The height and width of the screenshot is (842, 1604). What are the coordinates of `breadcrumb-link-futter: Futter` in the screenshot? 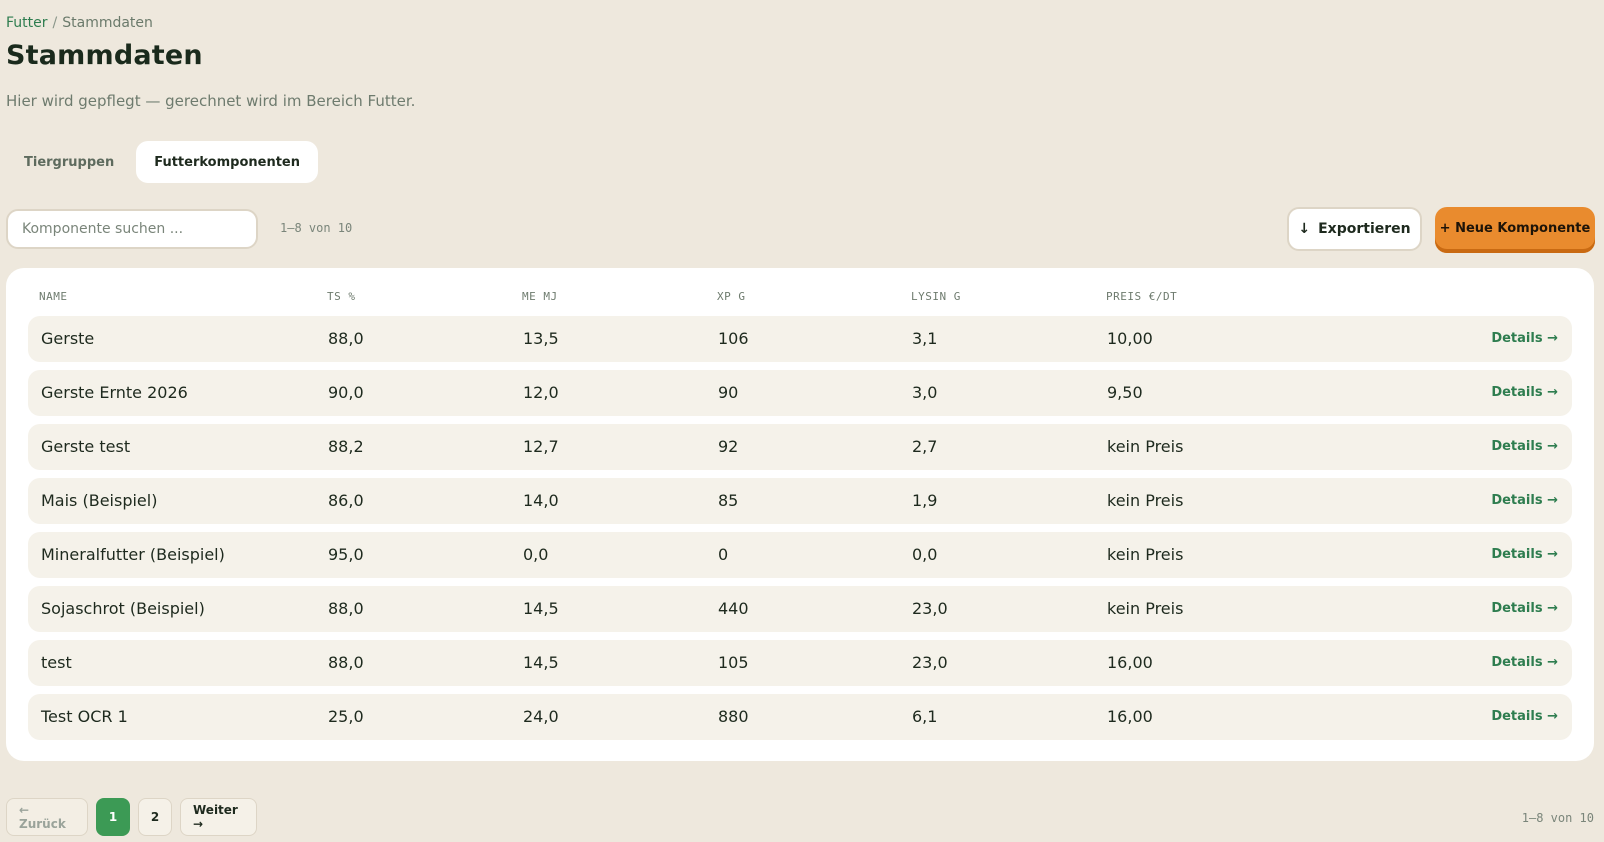 It's located at (27, 23).